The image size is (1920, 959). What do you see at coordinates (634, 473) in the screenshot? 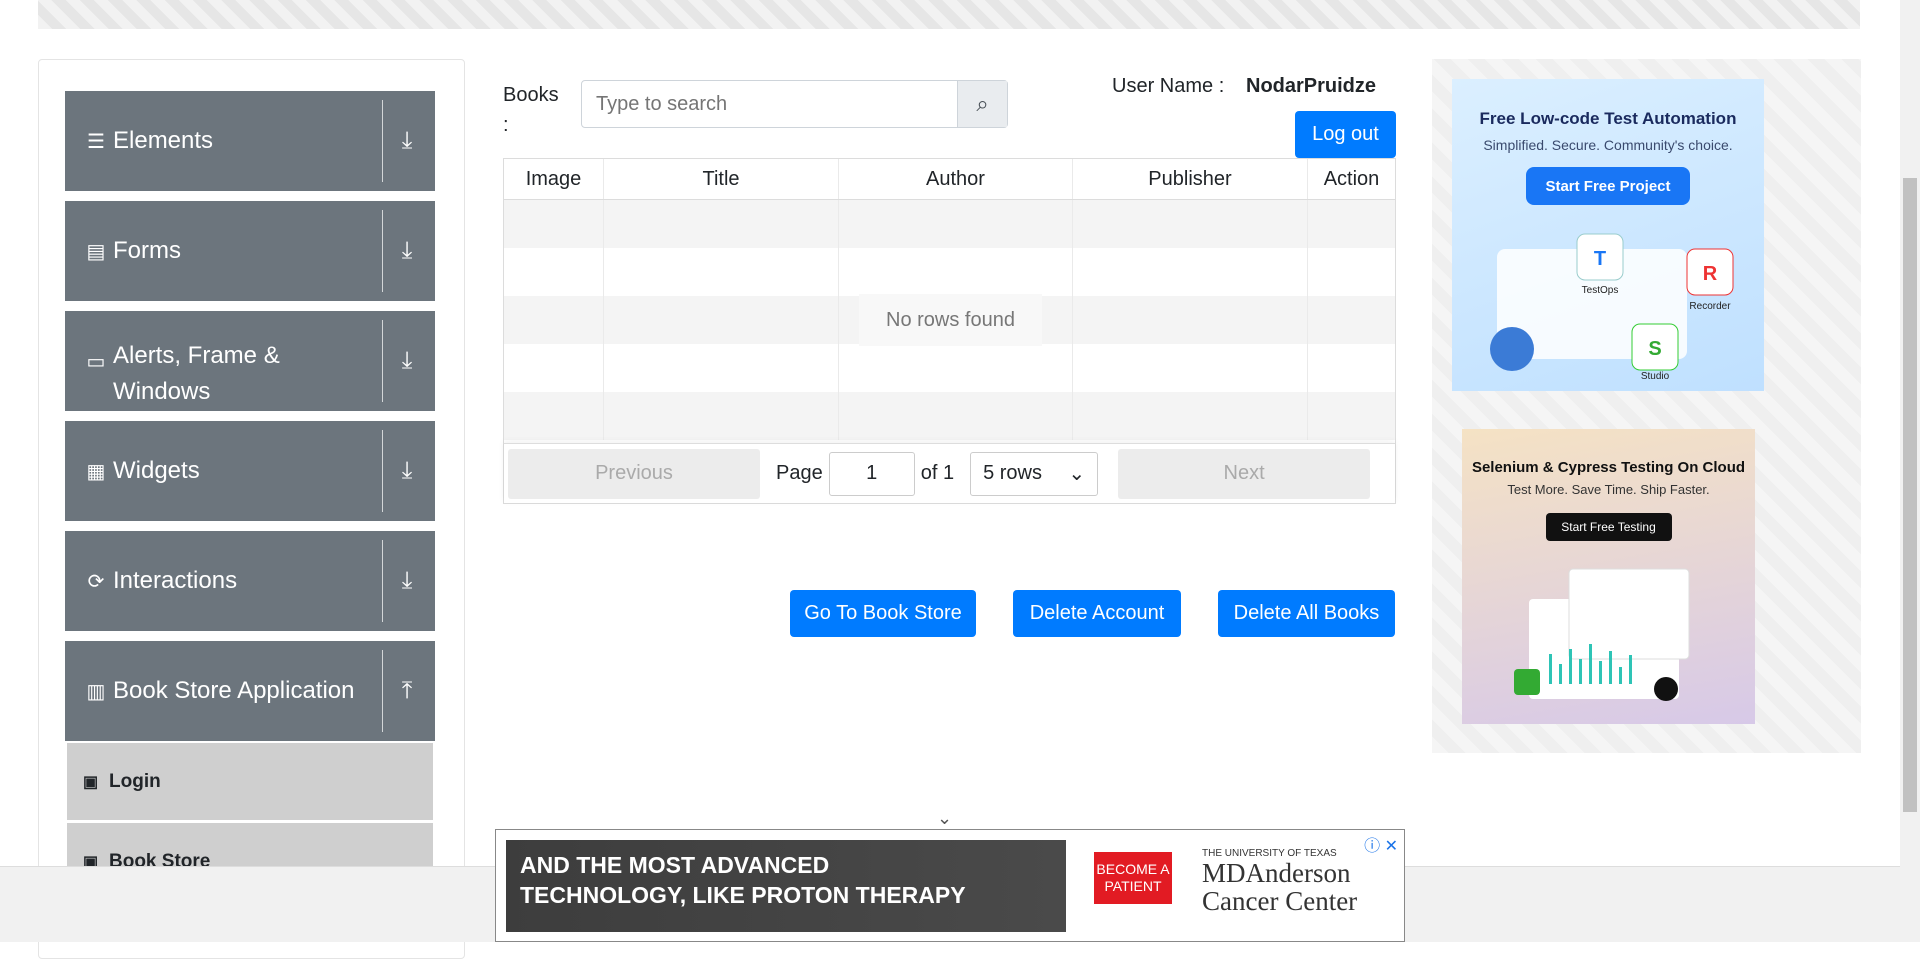
I see `previous-button: Previous` at bounding box center [634, 473].